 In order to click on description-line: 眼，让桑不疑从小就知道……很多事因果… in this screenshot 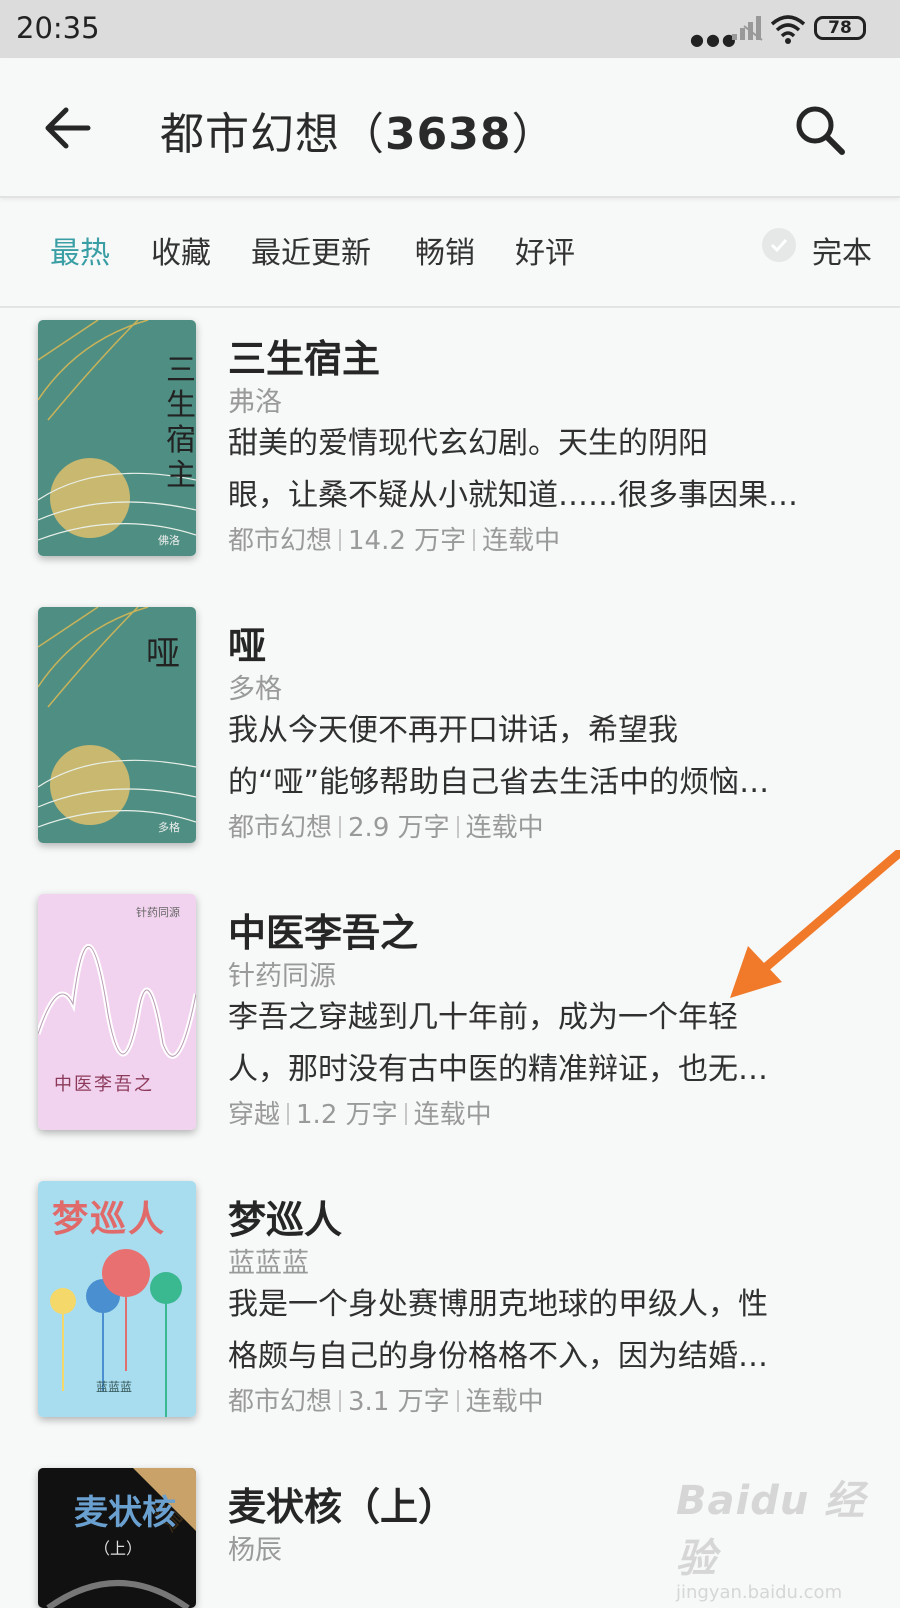, I will do `click(513, 495)`.